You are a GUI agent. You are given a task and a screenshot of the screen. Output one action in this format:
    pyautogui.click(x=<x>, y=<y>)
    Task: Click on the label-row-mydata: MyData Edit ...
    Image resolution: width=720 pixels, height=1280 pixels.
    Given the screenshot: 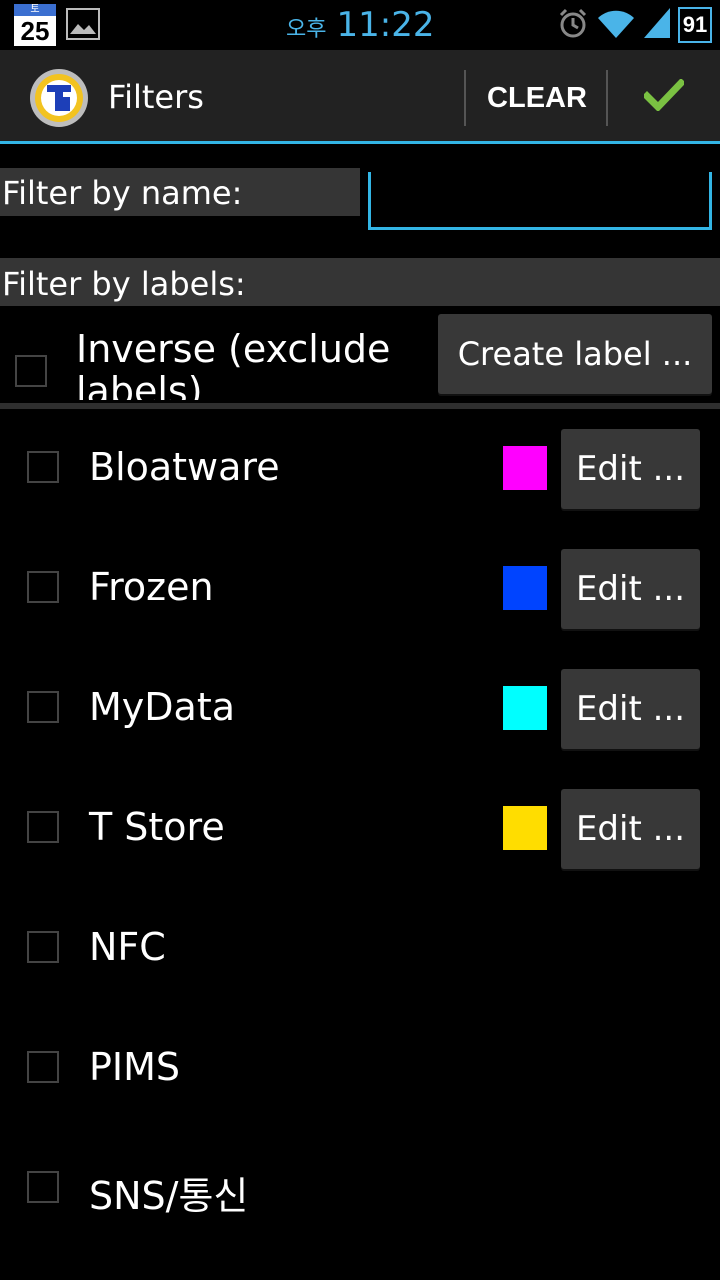 What is the action you would take?
    pyautogui.click(x=360, y=709)
    